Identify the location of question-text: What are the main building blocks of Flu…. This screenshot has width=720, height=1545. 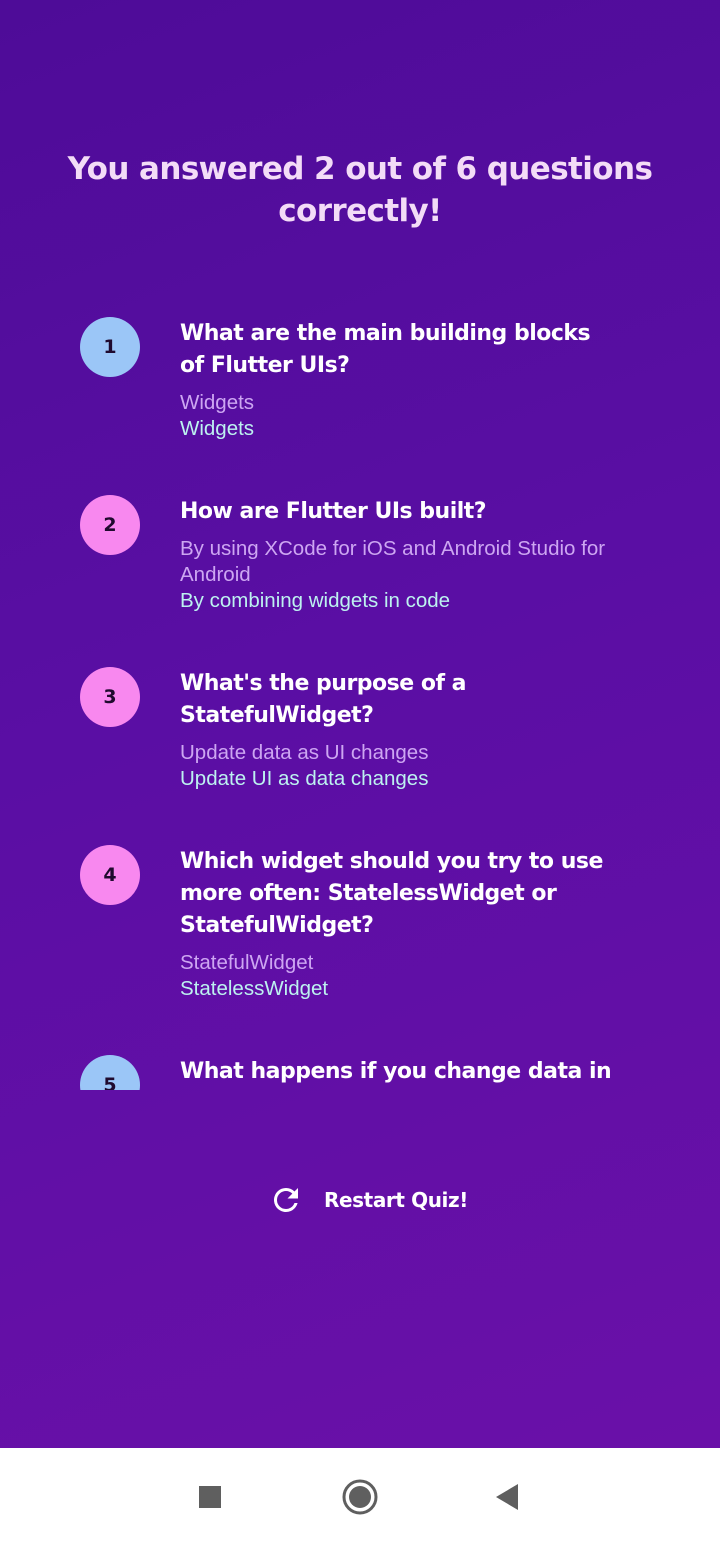
(385, 349).